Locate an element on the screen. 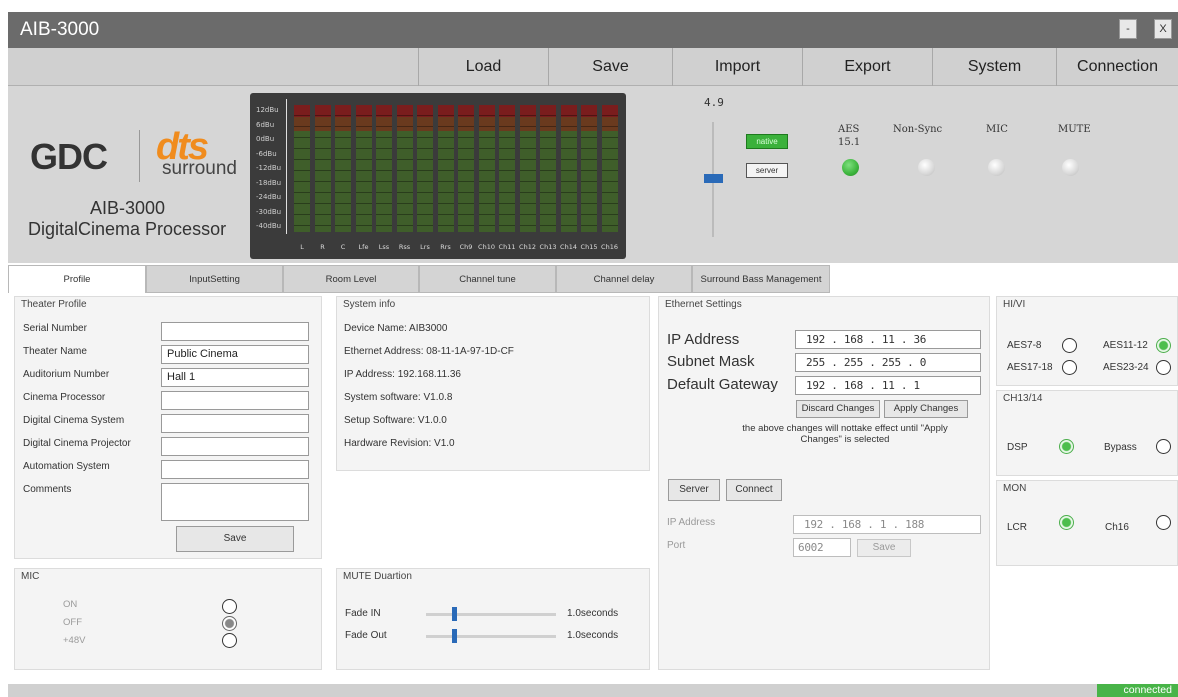 The image size is (1178, 697). dts-surround-logo: surround is located at coordinates (199, 168).